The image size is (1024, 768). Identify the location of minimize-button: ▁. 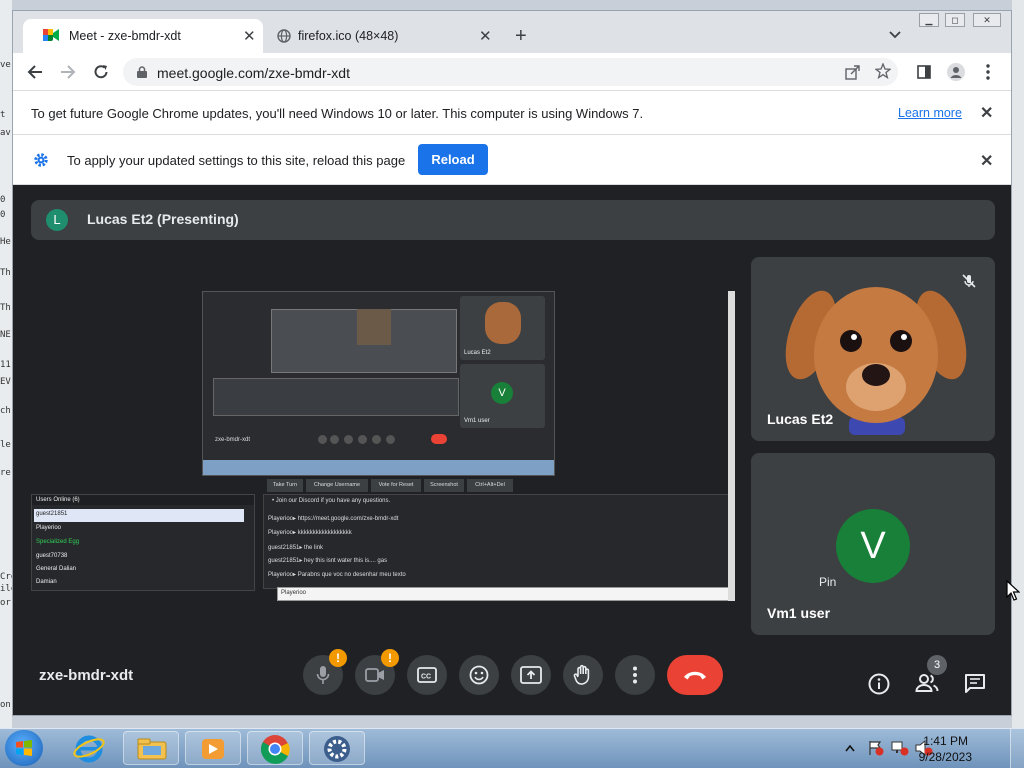
(929, 20).